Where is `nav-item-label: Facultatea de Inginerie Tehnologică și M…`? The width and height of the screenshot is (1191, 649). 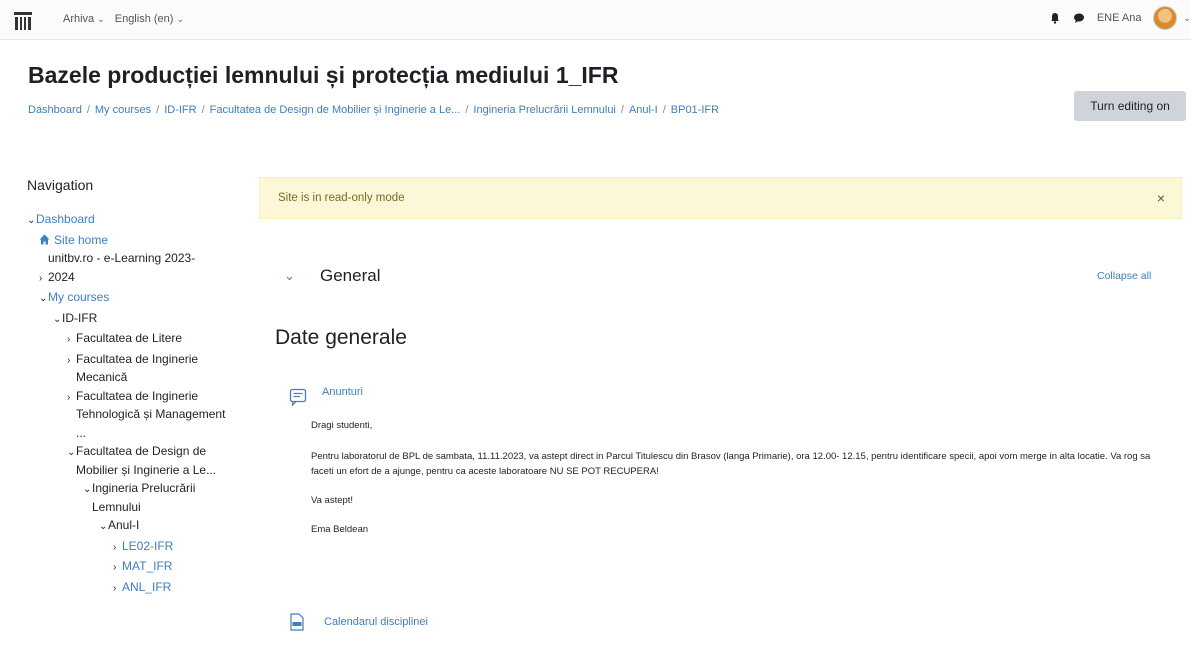 nav-item-label: Facultatea de Inginerie Tehnologică și M… is located at coordinates (151, 414).